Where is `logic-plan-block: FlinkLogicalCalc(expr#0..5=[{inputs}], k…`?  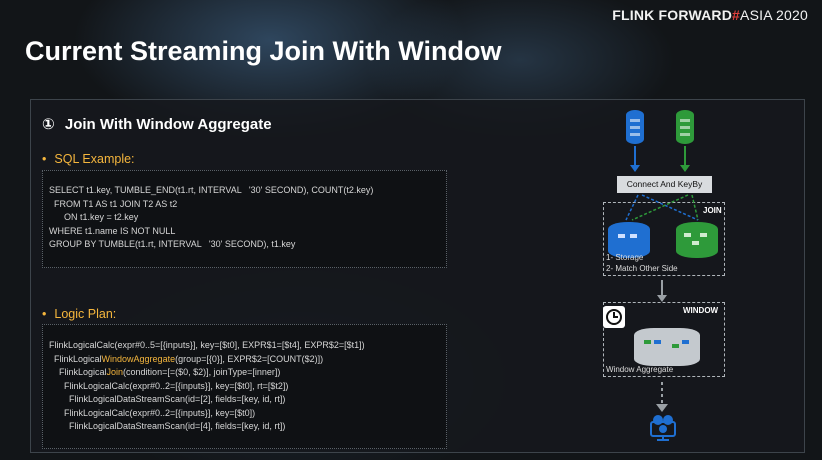
logic-plan-block: FlinkLogicalCalc(expr#0..5=[{inputs}], k… is located at coordinates (244, 386).